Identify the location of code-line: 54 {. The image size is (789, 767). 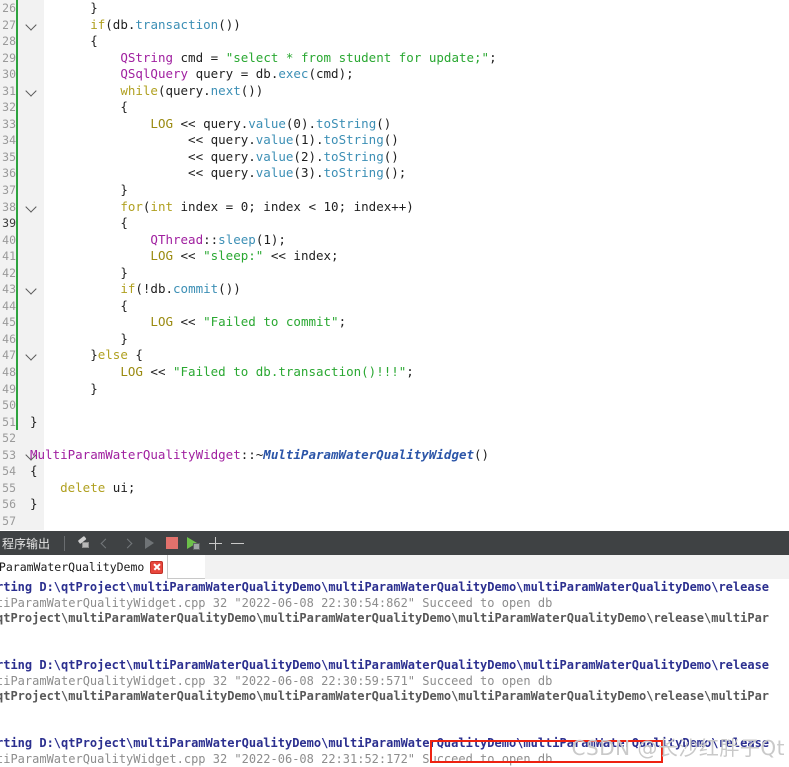
(394, 471).